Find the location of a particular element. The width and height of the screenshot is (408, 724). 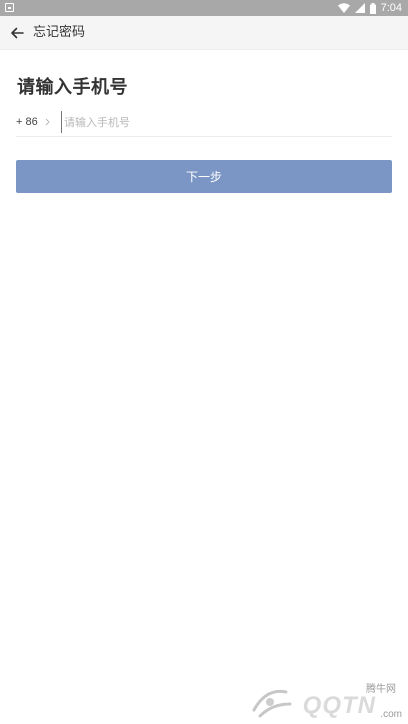

watermark-domain: .com is located at coordinates (391, 714).